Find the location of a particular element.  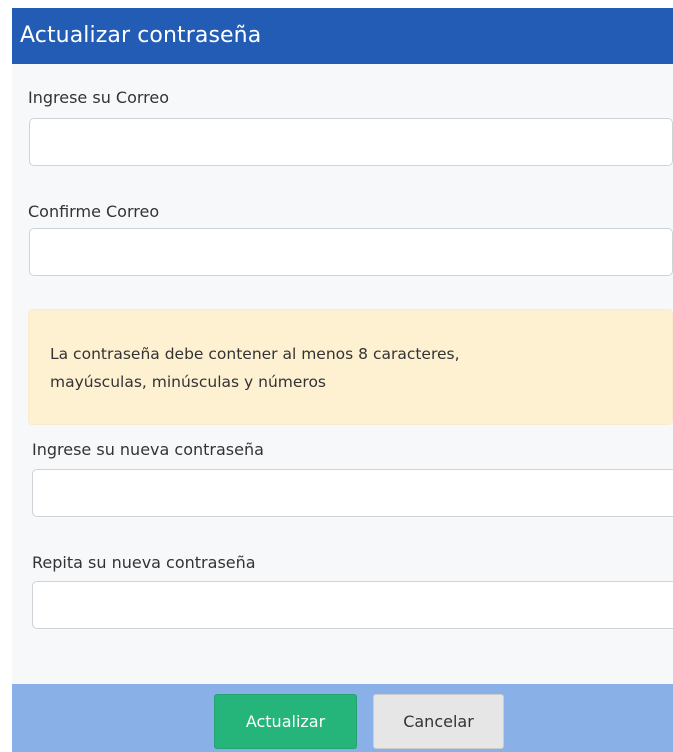

email-confirm-input is located at coordinates (351, 252).